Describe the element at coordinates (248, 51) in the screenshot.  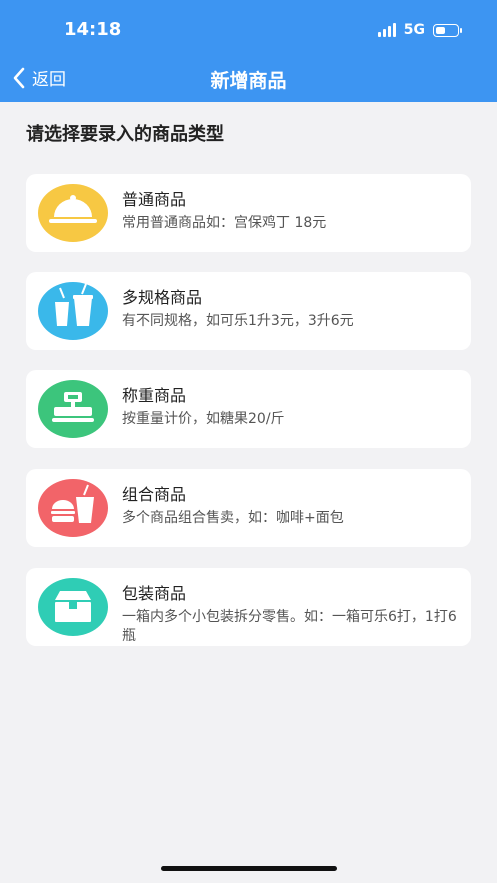
I see `top-bar: 14:18 5G 返回 新增商品` at that location.